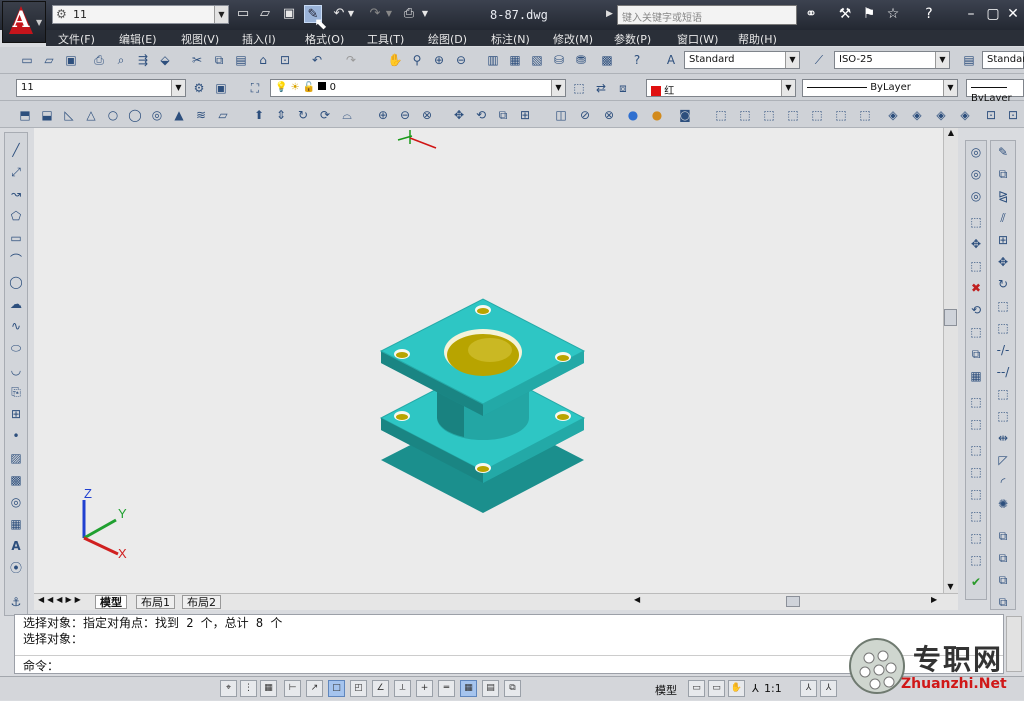 The width and height of the screenshot is (1024, 701). I want to click on 3d-move-icon: ✥, so click(459, 115).